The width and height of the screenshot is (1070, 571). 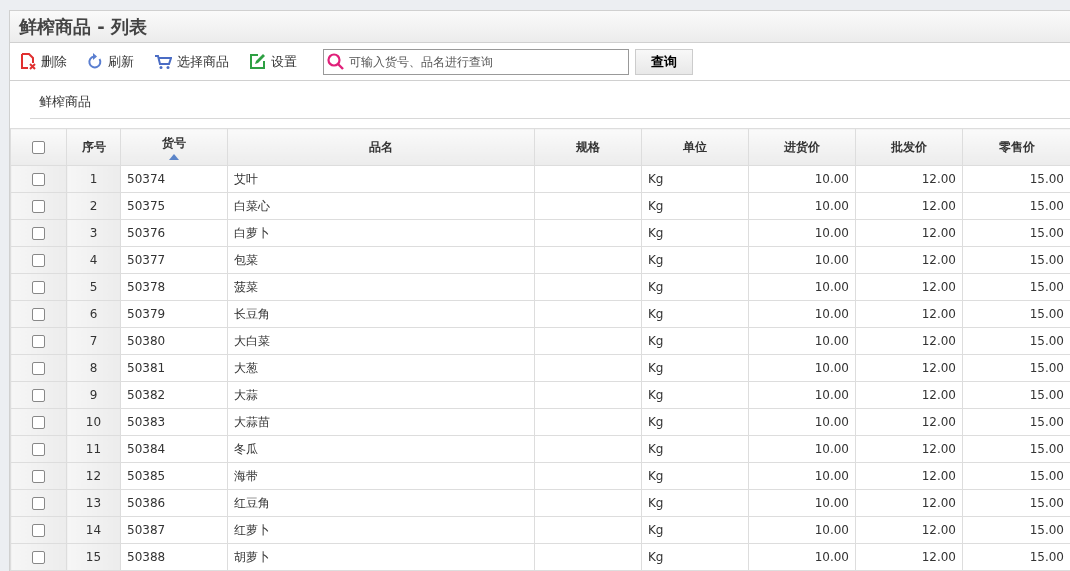 What do you see at coordinates (252, 314) in the screenshot?
I see `table-cell: 长豆角` at bounding box center [252, 314].